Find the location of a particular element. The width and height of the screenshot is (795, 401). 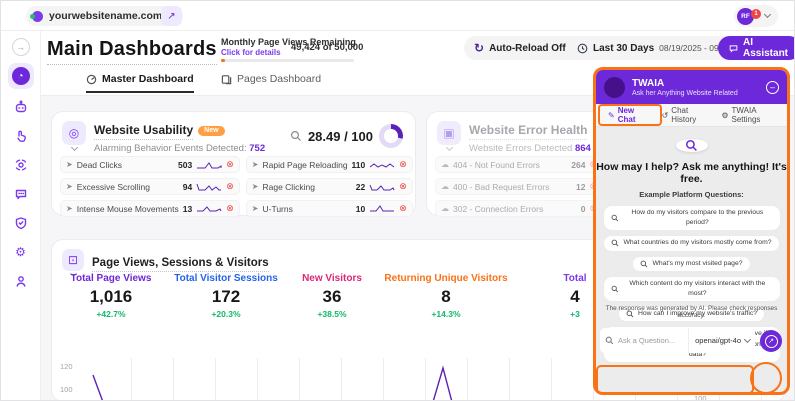

sidebar-item-settings: ⚙ is located at coordinates (21, 252).